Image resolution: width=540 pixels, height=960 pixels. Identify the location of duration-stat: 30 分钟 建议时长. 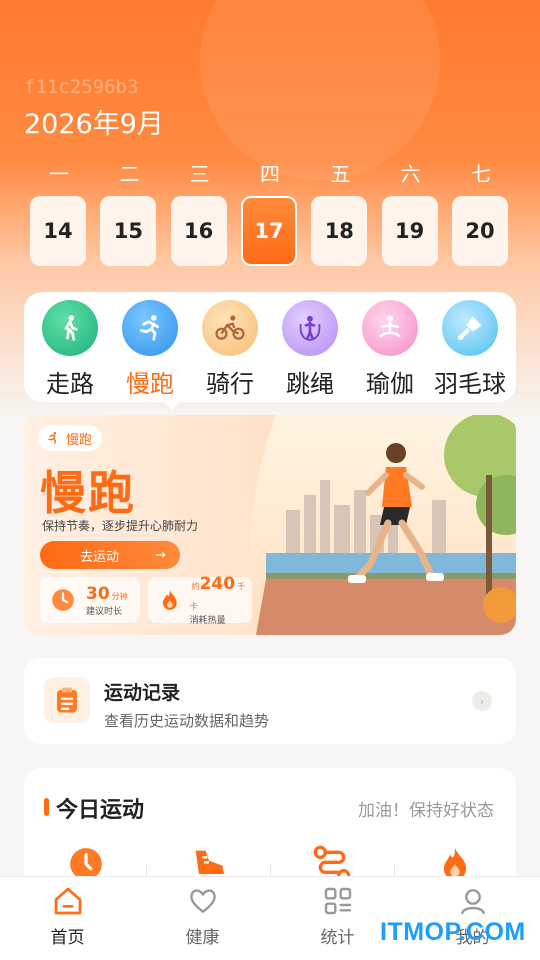
(90, 600).